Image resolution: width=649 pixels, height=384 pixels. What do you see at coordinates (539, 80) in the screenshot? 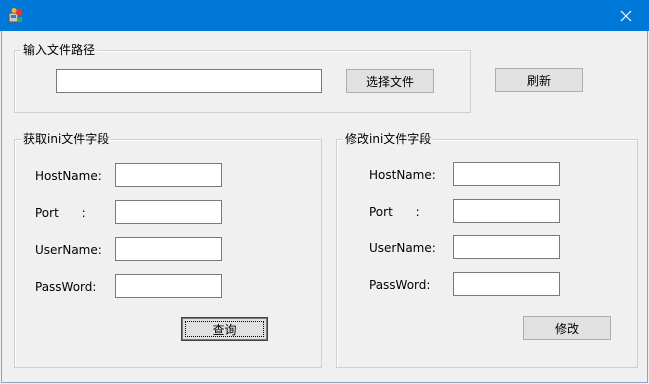
I see `refresh-button: 刷新` at bounding box center [539, 80].